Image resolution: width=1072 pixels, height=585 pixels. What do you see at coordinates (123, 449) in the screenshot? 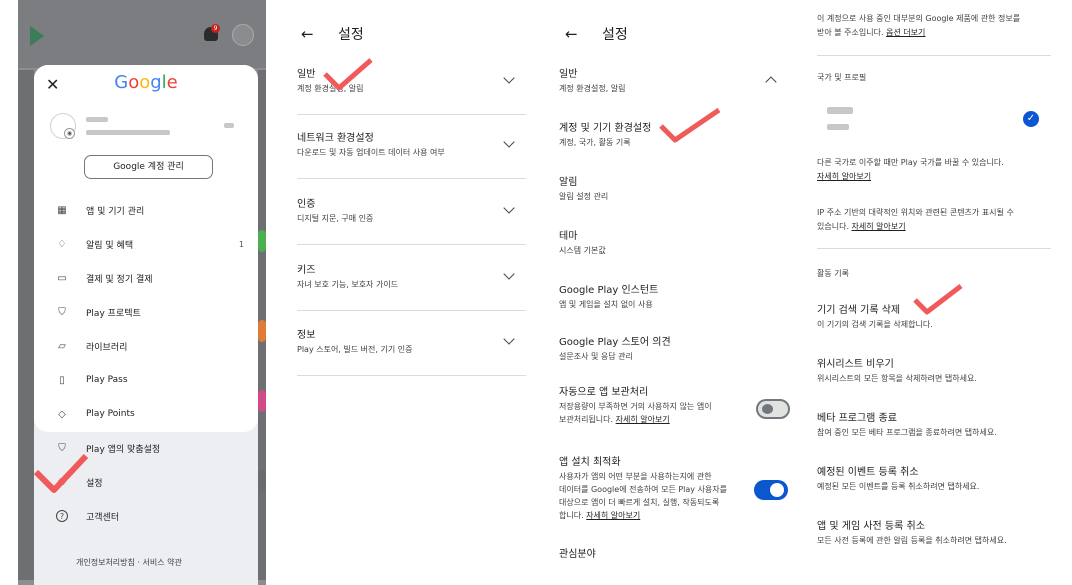
I see `menu-item-label: Play 앱의 맞춤설정` at bounding box center [123, 449].